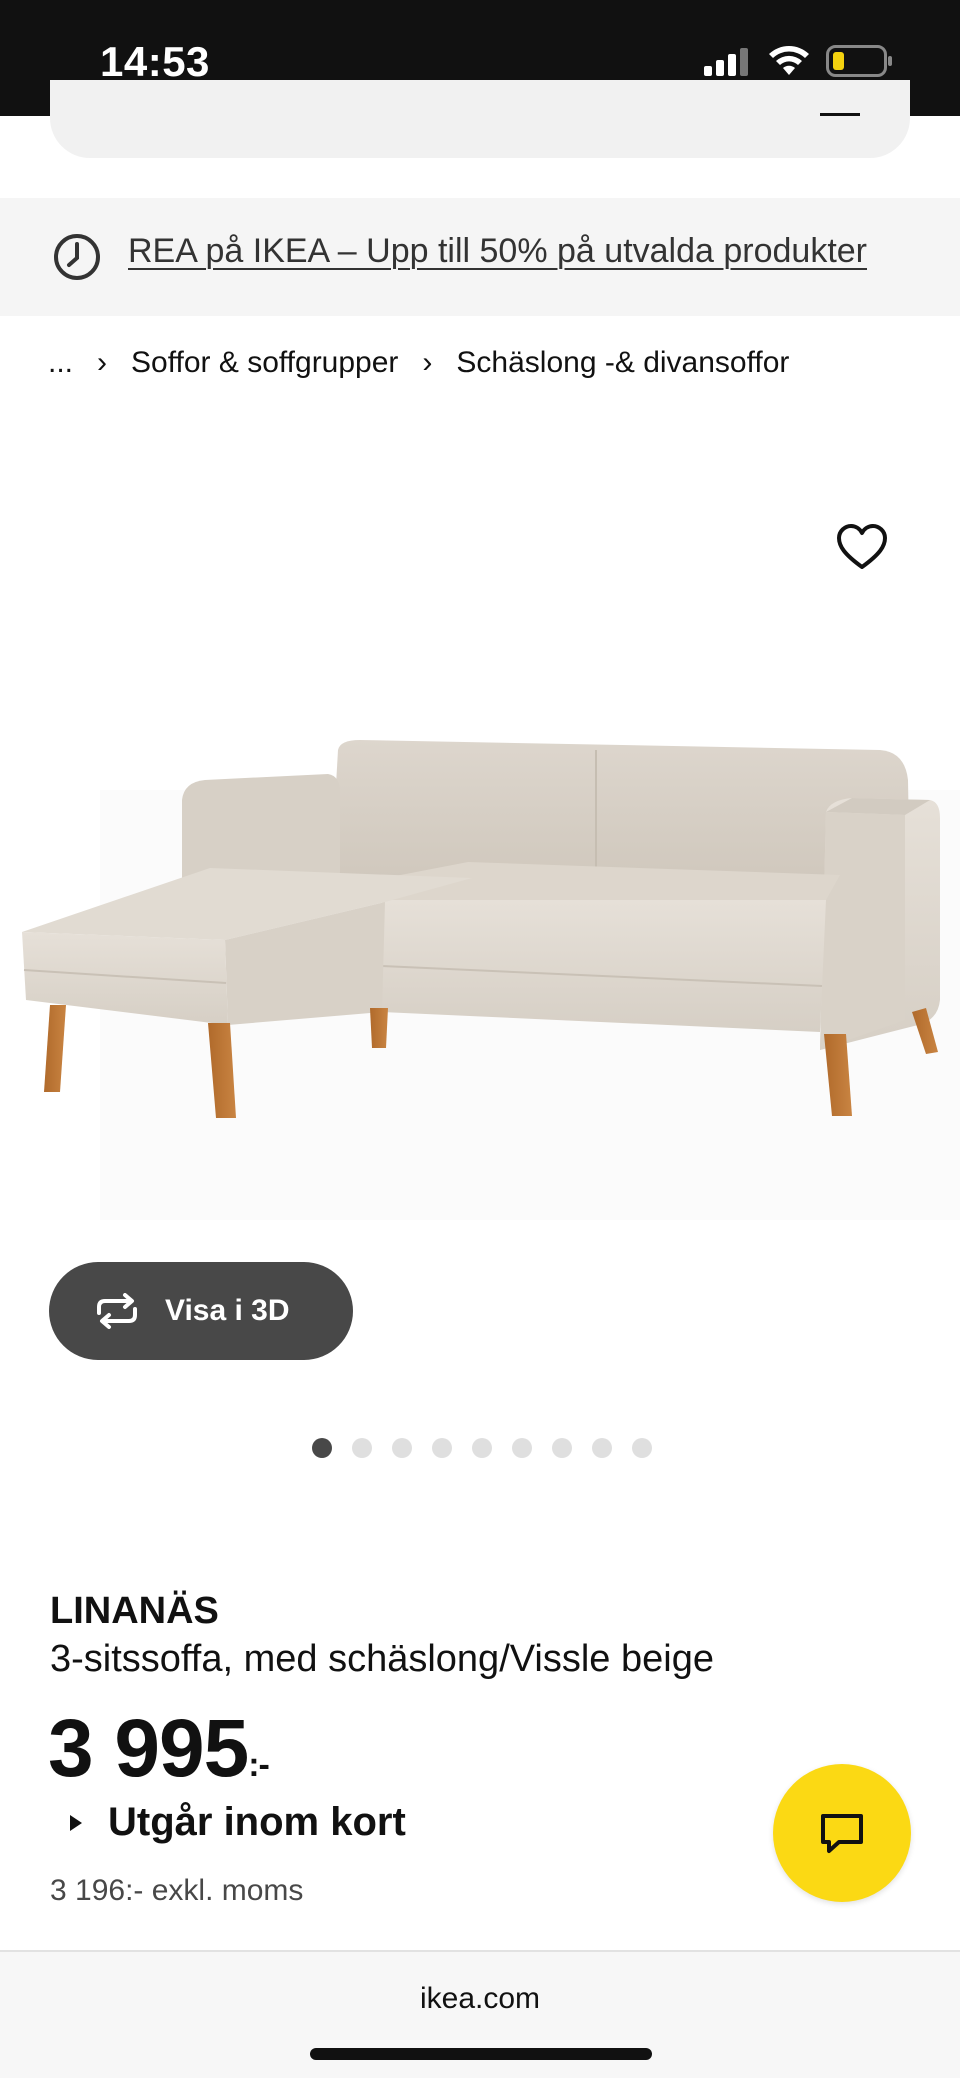 The height and width of the screenshot is (2078, 960). Describe the element at coordinates (155, 61) in the screenshot. I see `status-time: 14:53` at that location.